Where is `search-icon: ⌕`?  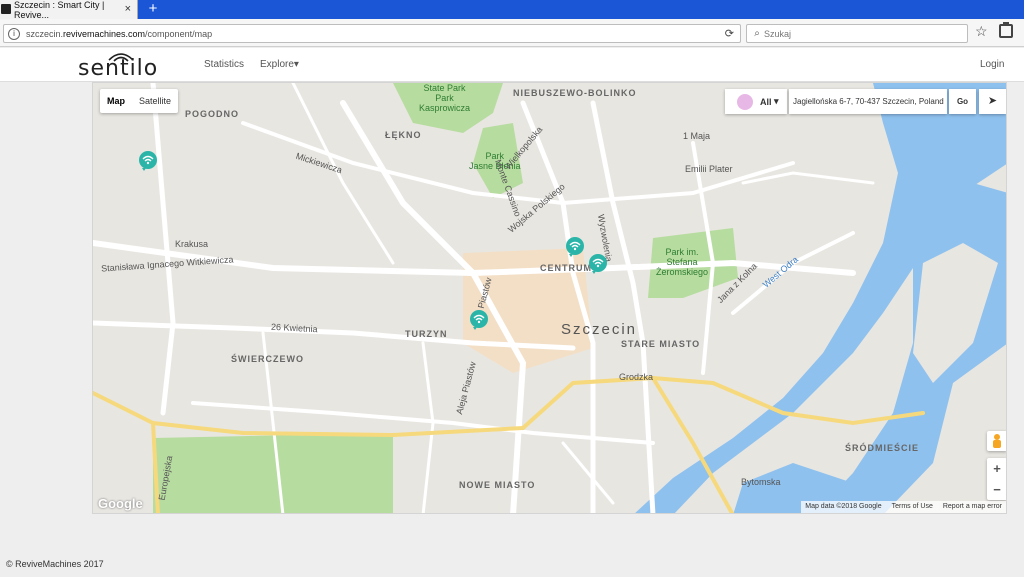
search-icon: ⌕ is located at coordinates (757, 33).